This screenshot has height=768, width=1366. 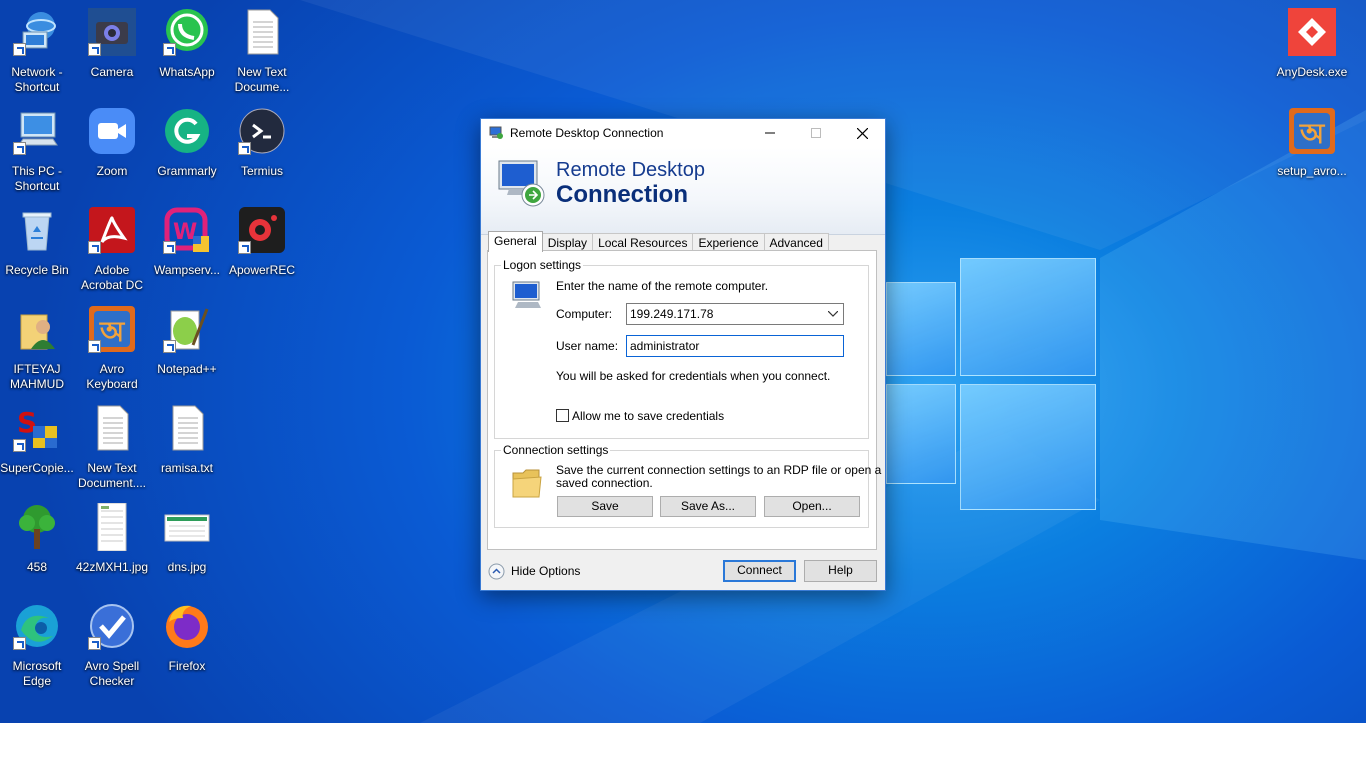 I want to click on desktop-icon-avro-spell-checker: Avro Spell Checker, so click(x=112, y=645).